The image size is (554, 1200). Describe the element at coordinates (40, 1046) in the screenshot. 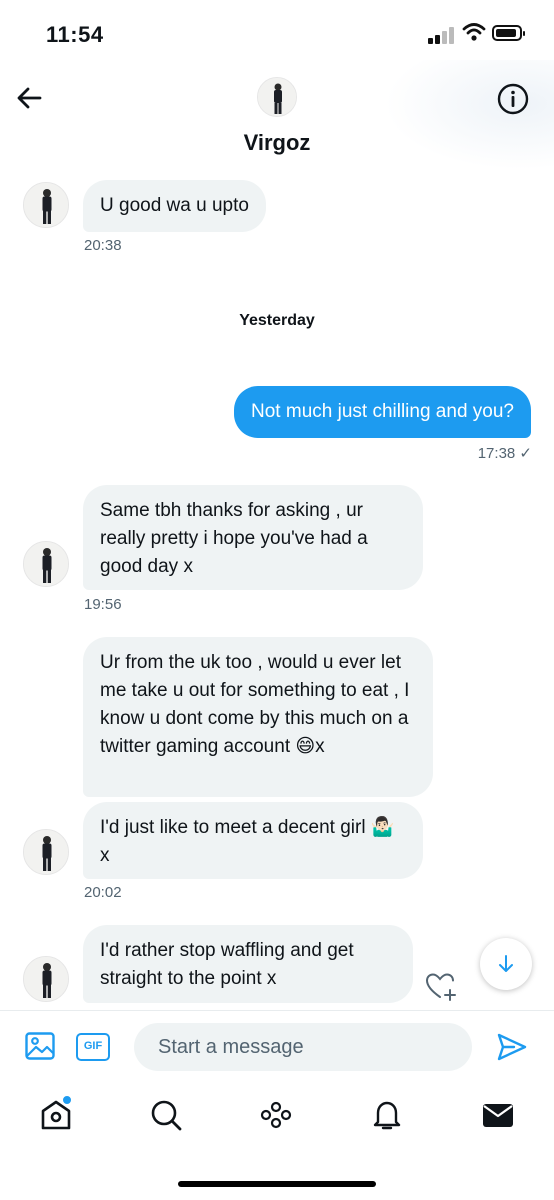

I see `image-icon` at that location.